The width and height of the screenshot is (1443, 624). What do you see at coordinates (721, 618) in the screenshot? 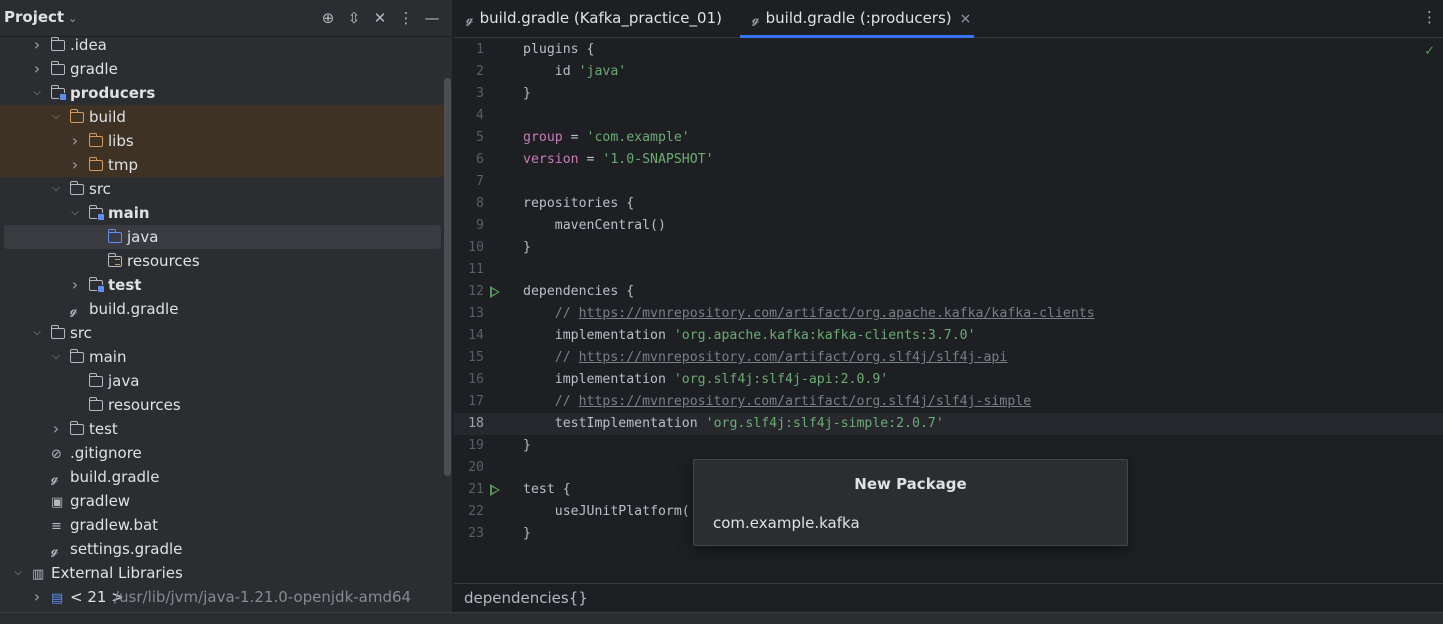
I see `status-bar` at bounding box center [721, 618].